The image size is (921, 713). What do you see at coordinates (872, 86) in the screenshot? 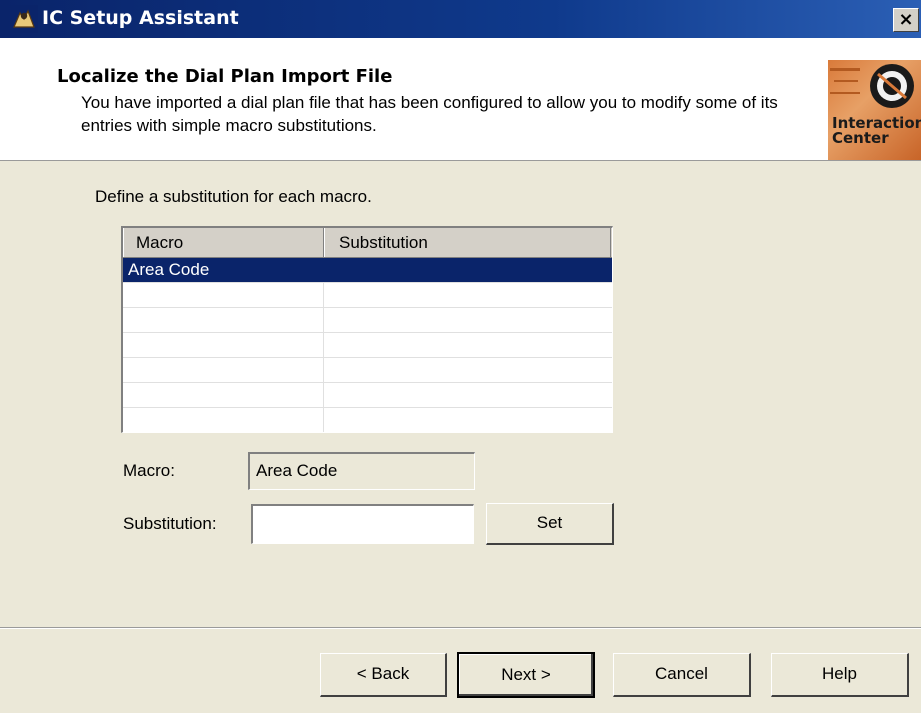
I see `logo-emblem-icon` at bounding box center [872, 86].